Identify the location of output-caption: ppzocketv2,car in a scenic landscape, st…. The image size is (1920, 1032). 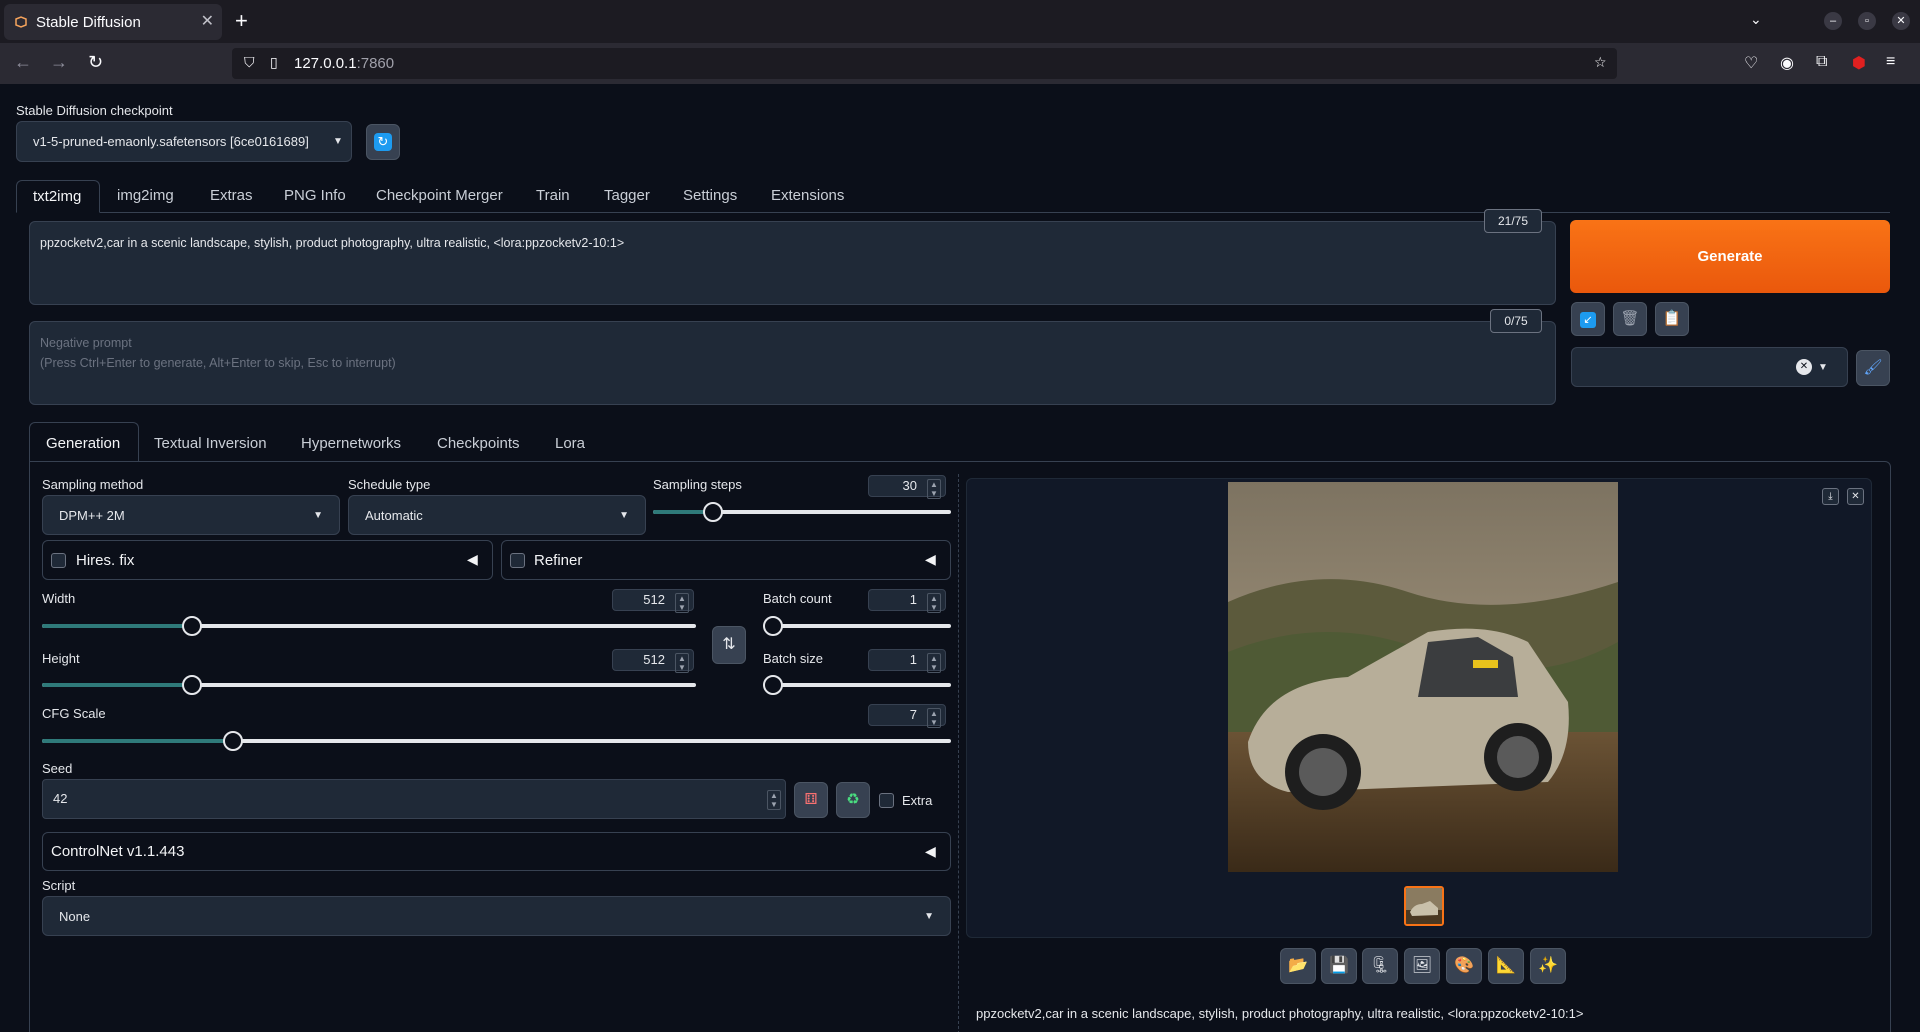
(1280, 1013).